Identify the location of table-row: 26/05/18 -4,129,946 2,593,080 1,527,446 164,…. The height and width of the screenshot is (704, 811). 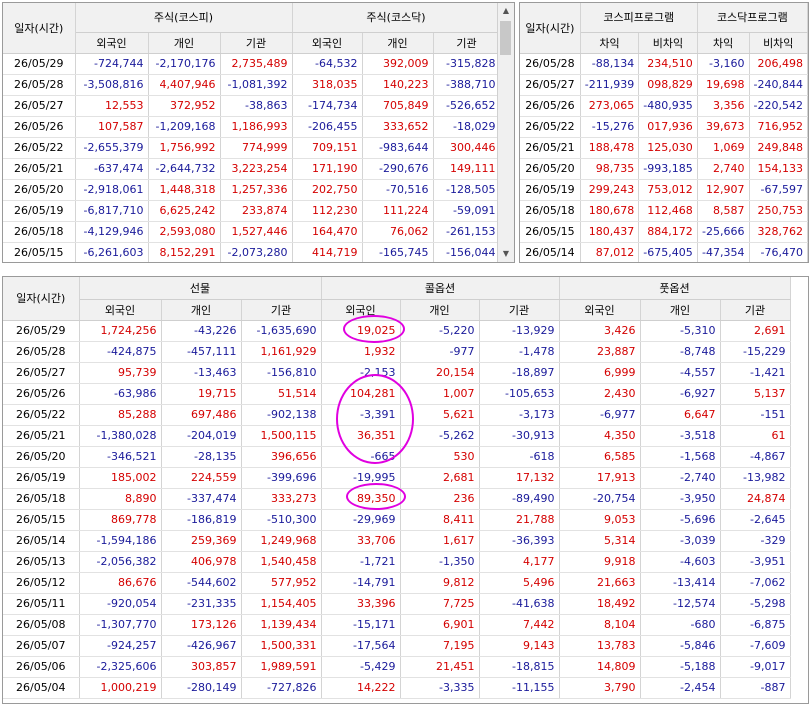
(252, 232).